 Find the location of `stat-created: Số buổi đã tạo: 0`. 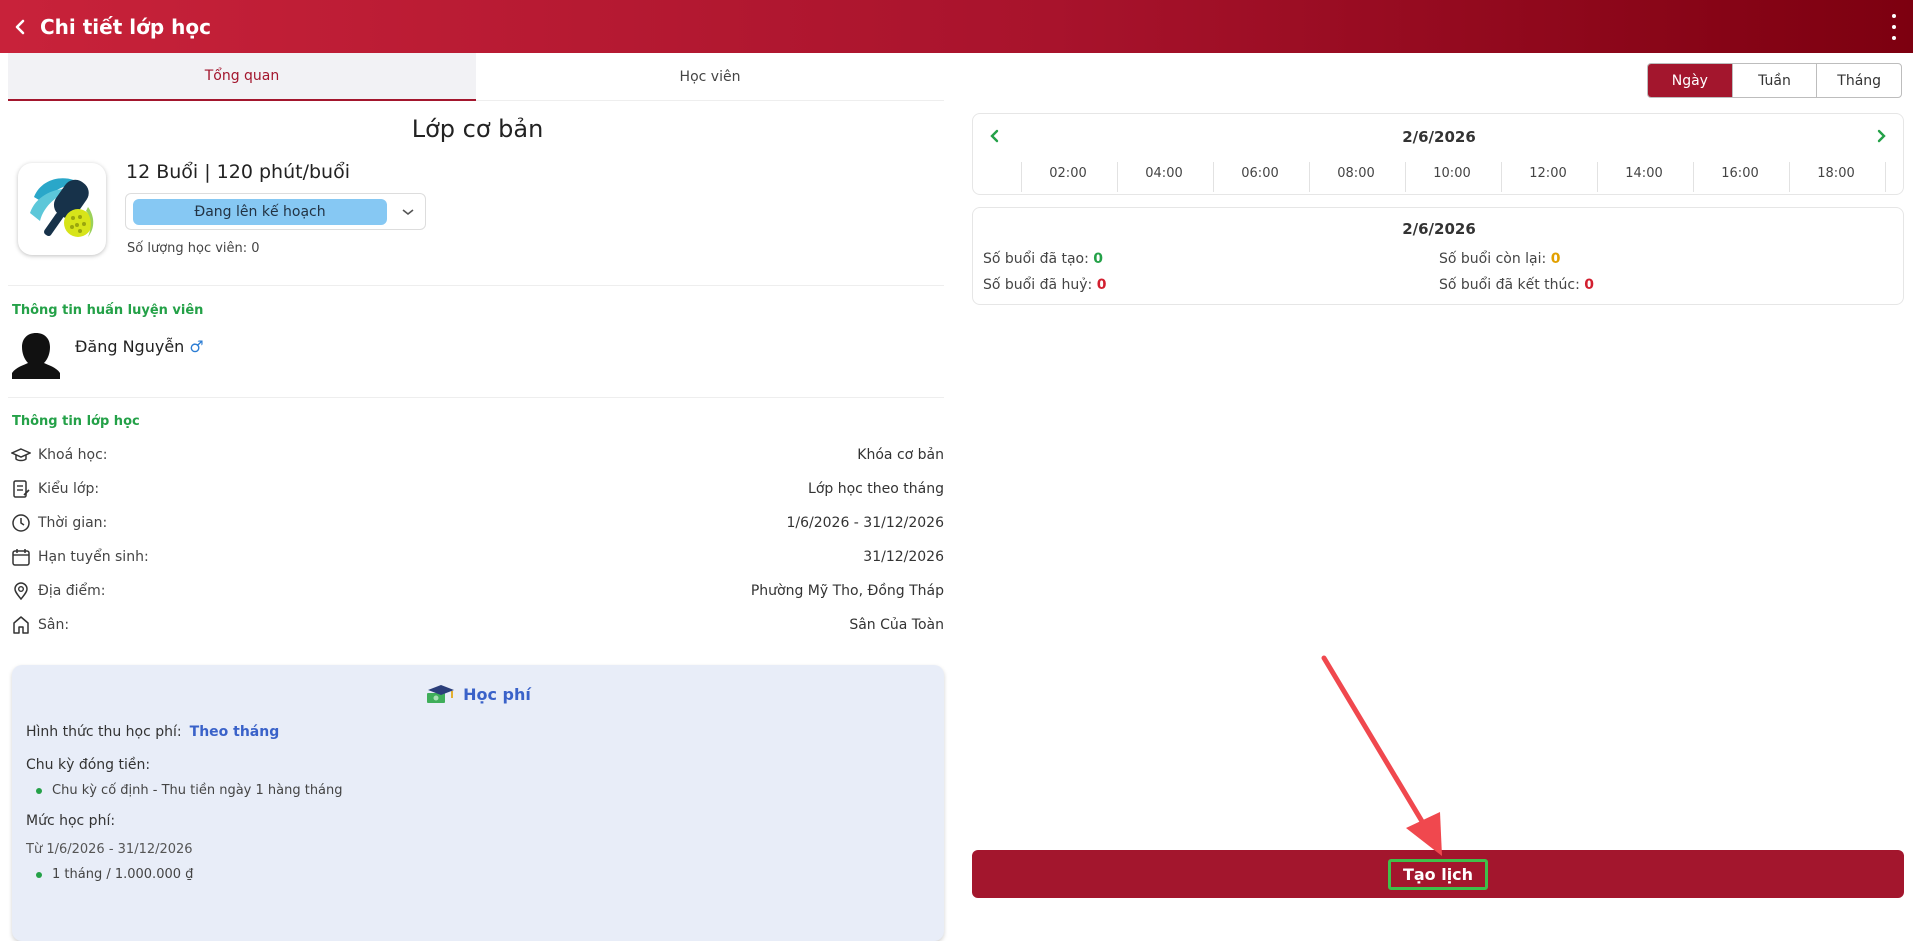

stat-created: Số buổi đã tạo: 0 is located at coordinates (1043, 259).